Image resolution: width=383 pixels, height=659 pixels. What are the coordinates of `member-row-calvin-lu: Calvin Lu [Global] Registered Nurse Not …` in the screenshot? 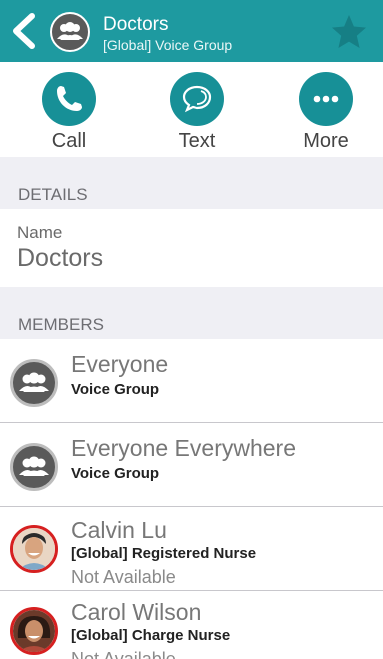 It's located at (191, 549).